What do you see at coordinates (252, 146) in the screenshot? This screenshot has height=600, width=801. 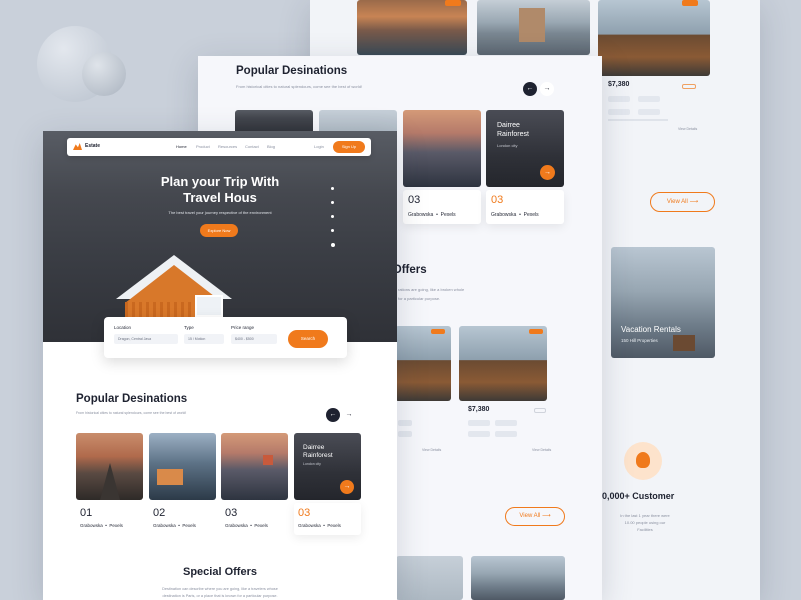 I see `nav-contact: Contact` at bounding box center [252, 146].